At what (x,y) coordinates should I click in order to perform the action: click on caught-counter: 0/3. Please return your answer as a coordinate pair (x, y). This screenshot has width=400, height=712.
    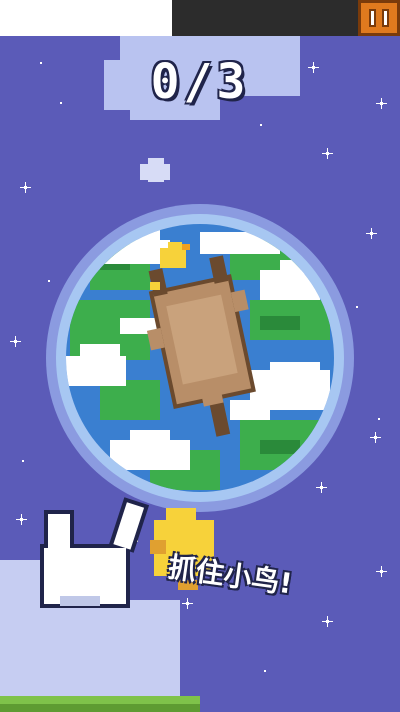
    Looking at the image, I should click on (200, 82).